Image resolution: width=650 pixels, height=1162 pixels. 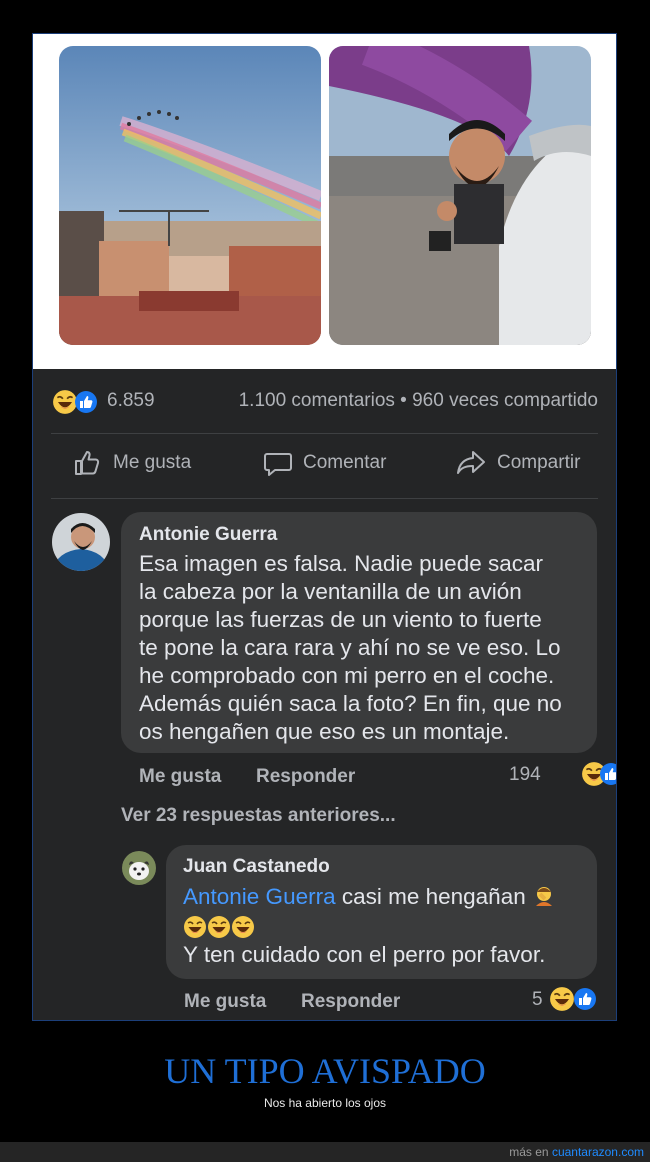 I want to click on reply-text: casi me hengañan, so click(x=430, y=896).